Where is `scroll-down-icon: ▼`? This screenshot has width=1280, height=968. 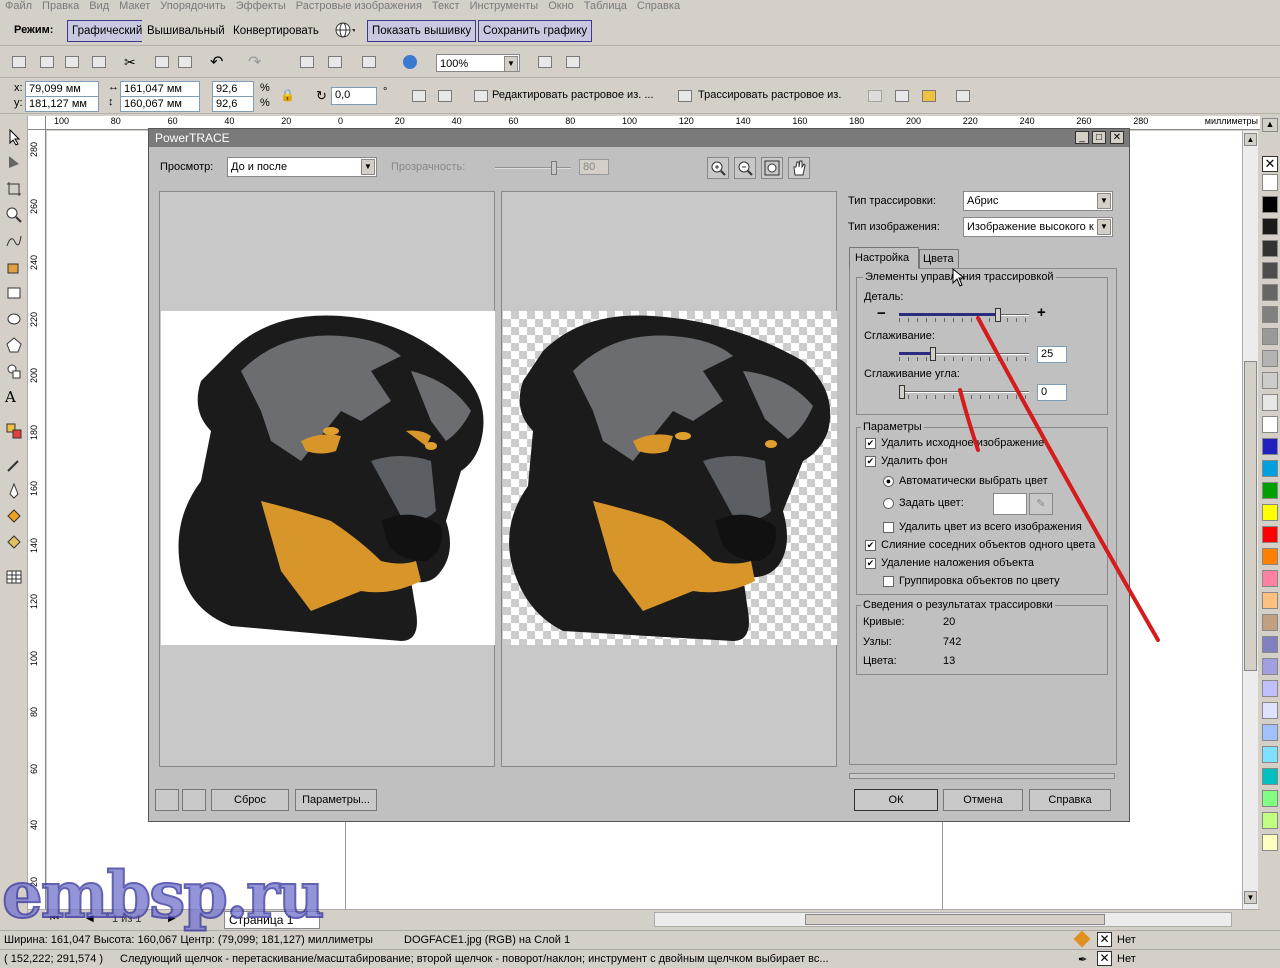
scroll-down-icon: ▼ is located at coordinates (1250, 897).